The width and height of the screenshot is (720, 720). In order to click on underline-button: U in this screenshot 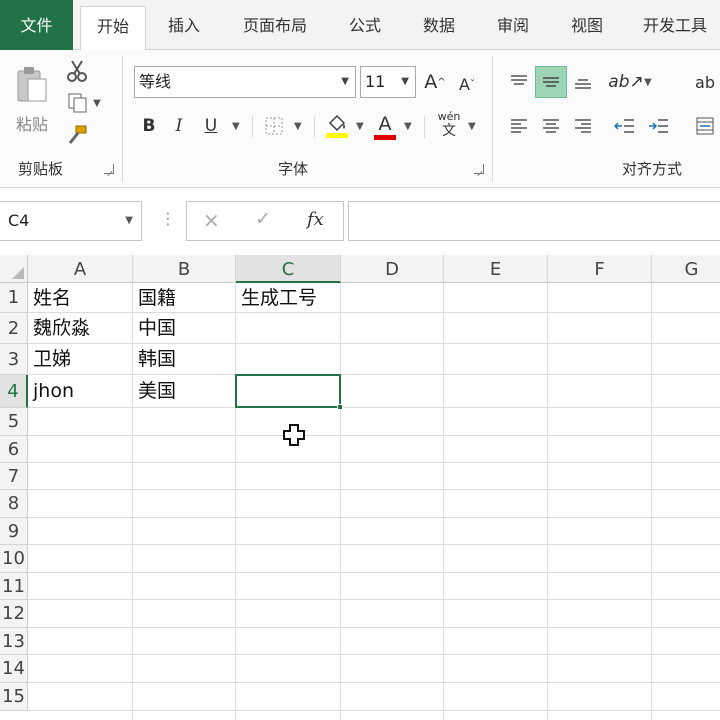, I will do `click(211, 126)`.